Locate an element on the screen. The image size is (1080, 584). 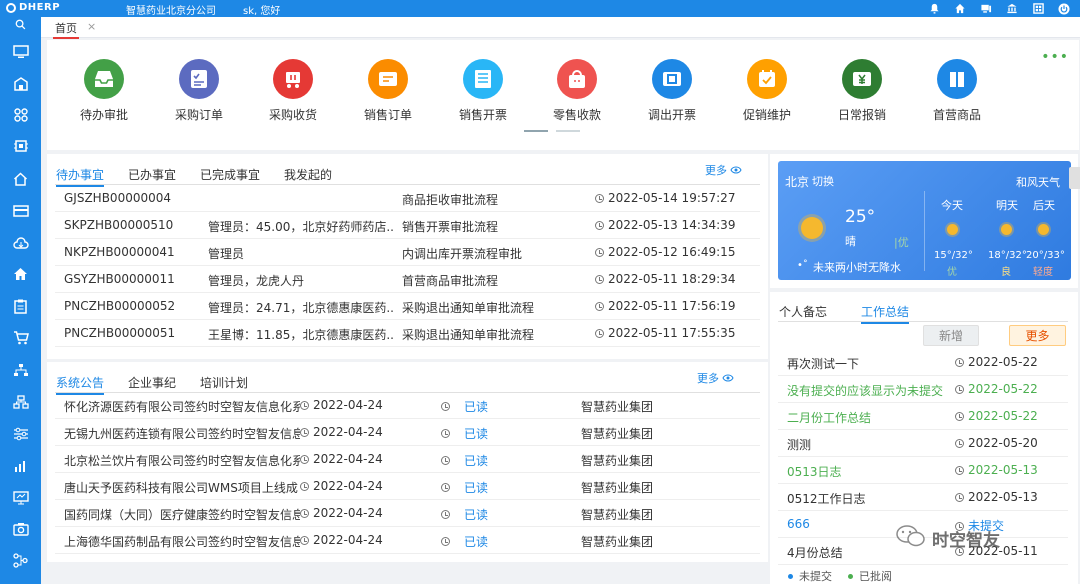
eye-icon is located at coordinates (736, 170).